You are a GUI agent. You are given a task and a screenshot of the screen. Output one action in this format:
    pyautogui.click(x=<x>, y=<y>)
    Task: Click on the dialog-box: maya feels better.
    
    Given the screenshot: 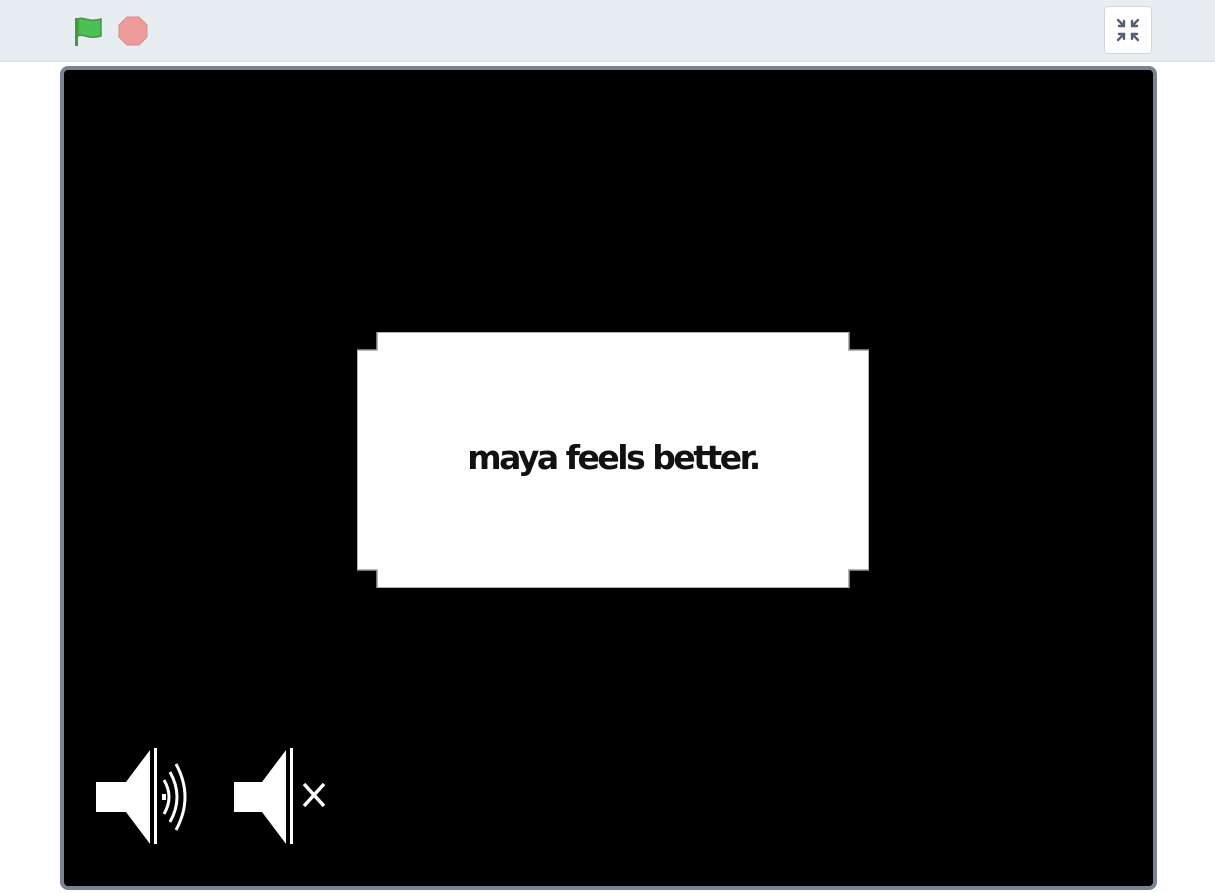 What is the action you would take?
    pyautogui.click(x=613, y=460)
    